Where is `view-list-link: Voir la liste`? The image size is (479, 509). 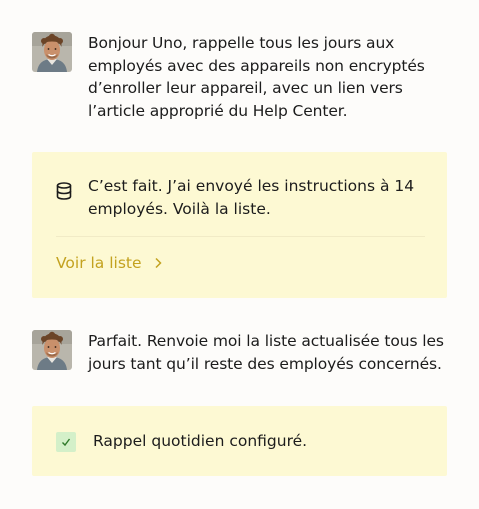 view-list-link: Voir la liste is located at coordinates (109, 263).